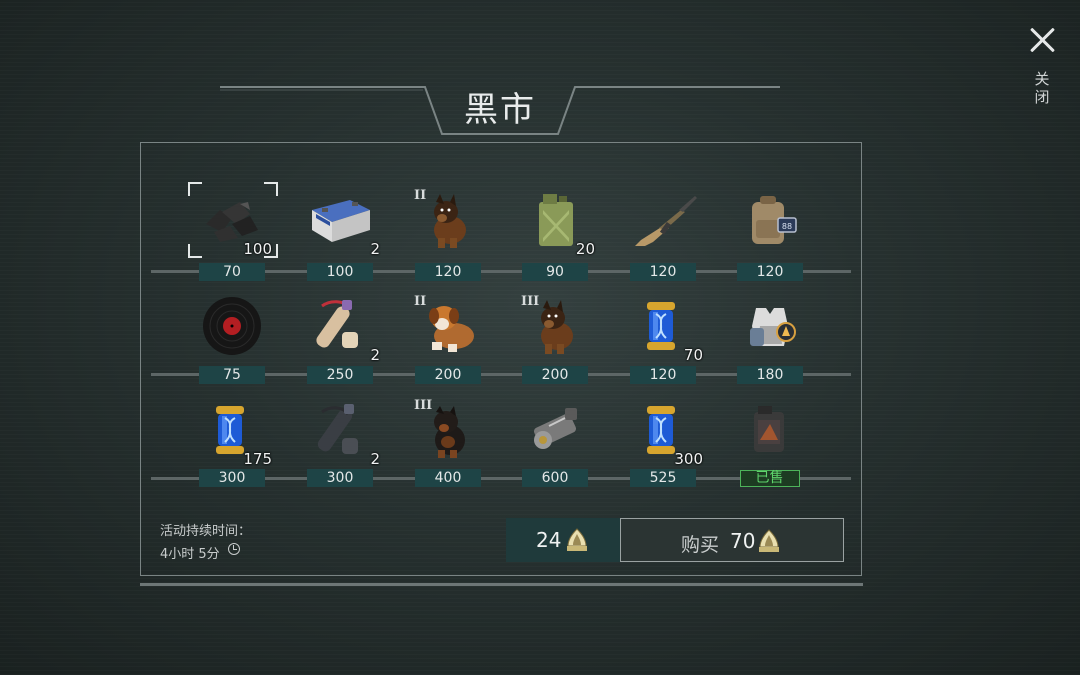 The image size is (1080, 675). I want to click on currency-balance: 24, so click(563, 540).